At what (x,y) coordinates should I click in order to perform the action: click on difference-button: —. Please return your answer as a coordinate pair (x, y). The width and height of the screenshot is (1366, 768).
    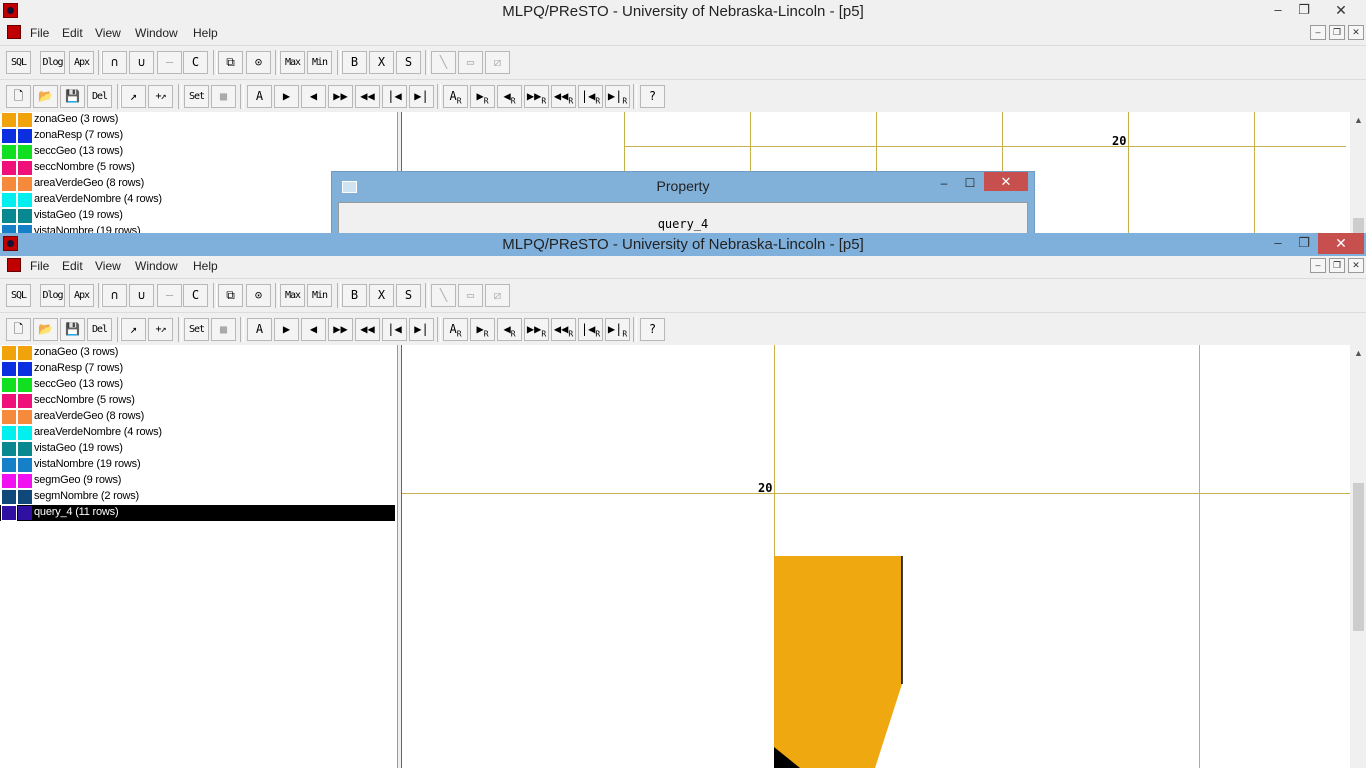
    Looking at the image, I should click on (169, 295).